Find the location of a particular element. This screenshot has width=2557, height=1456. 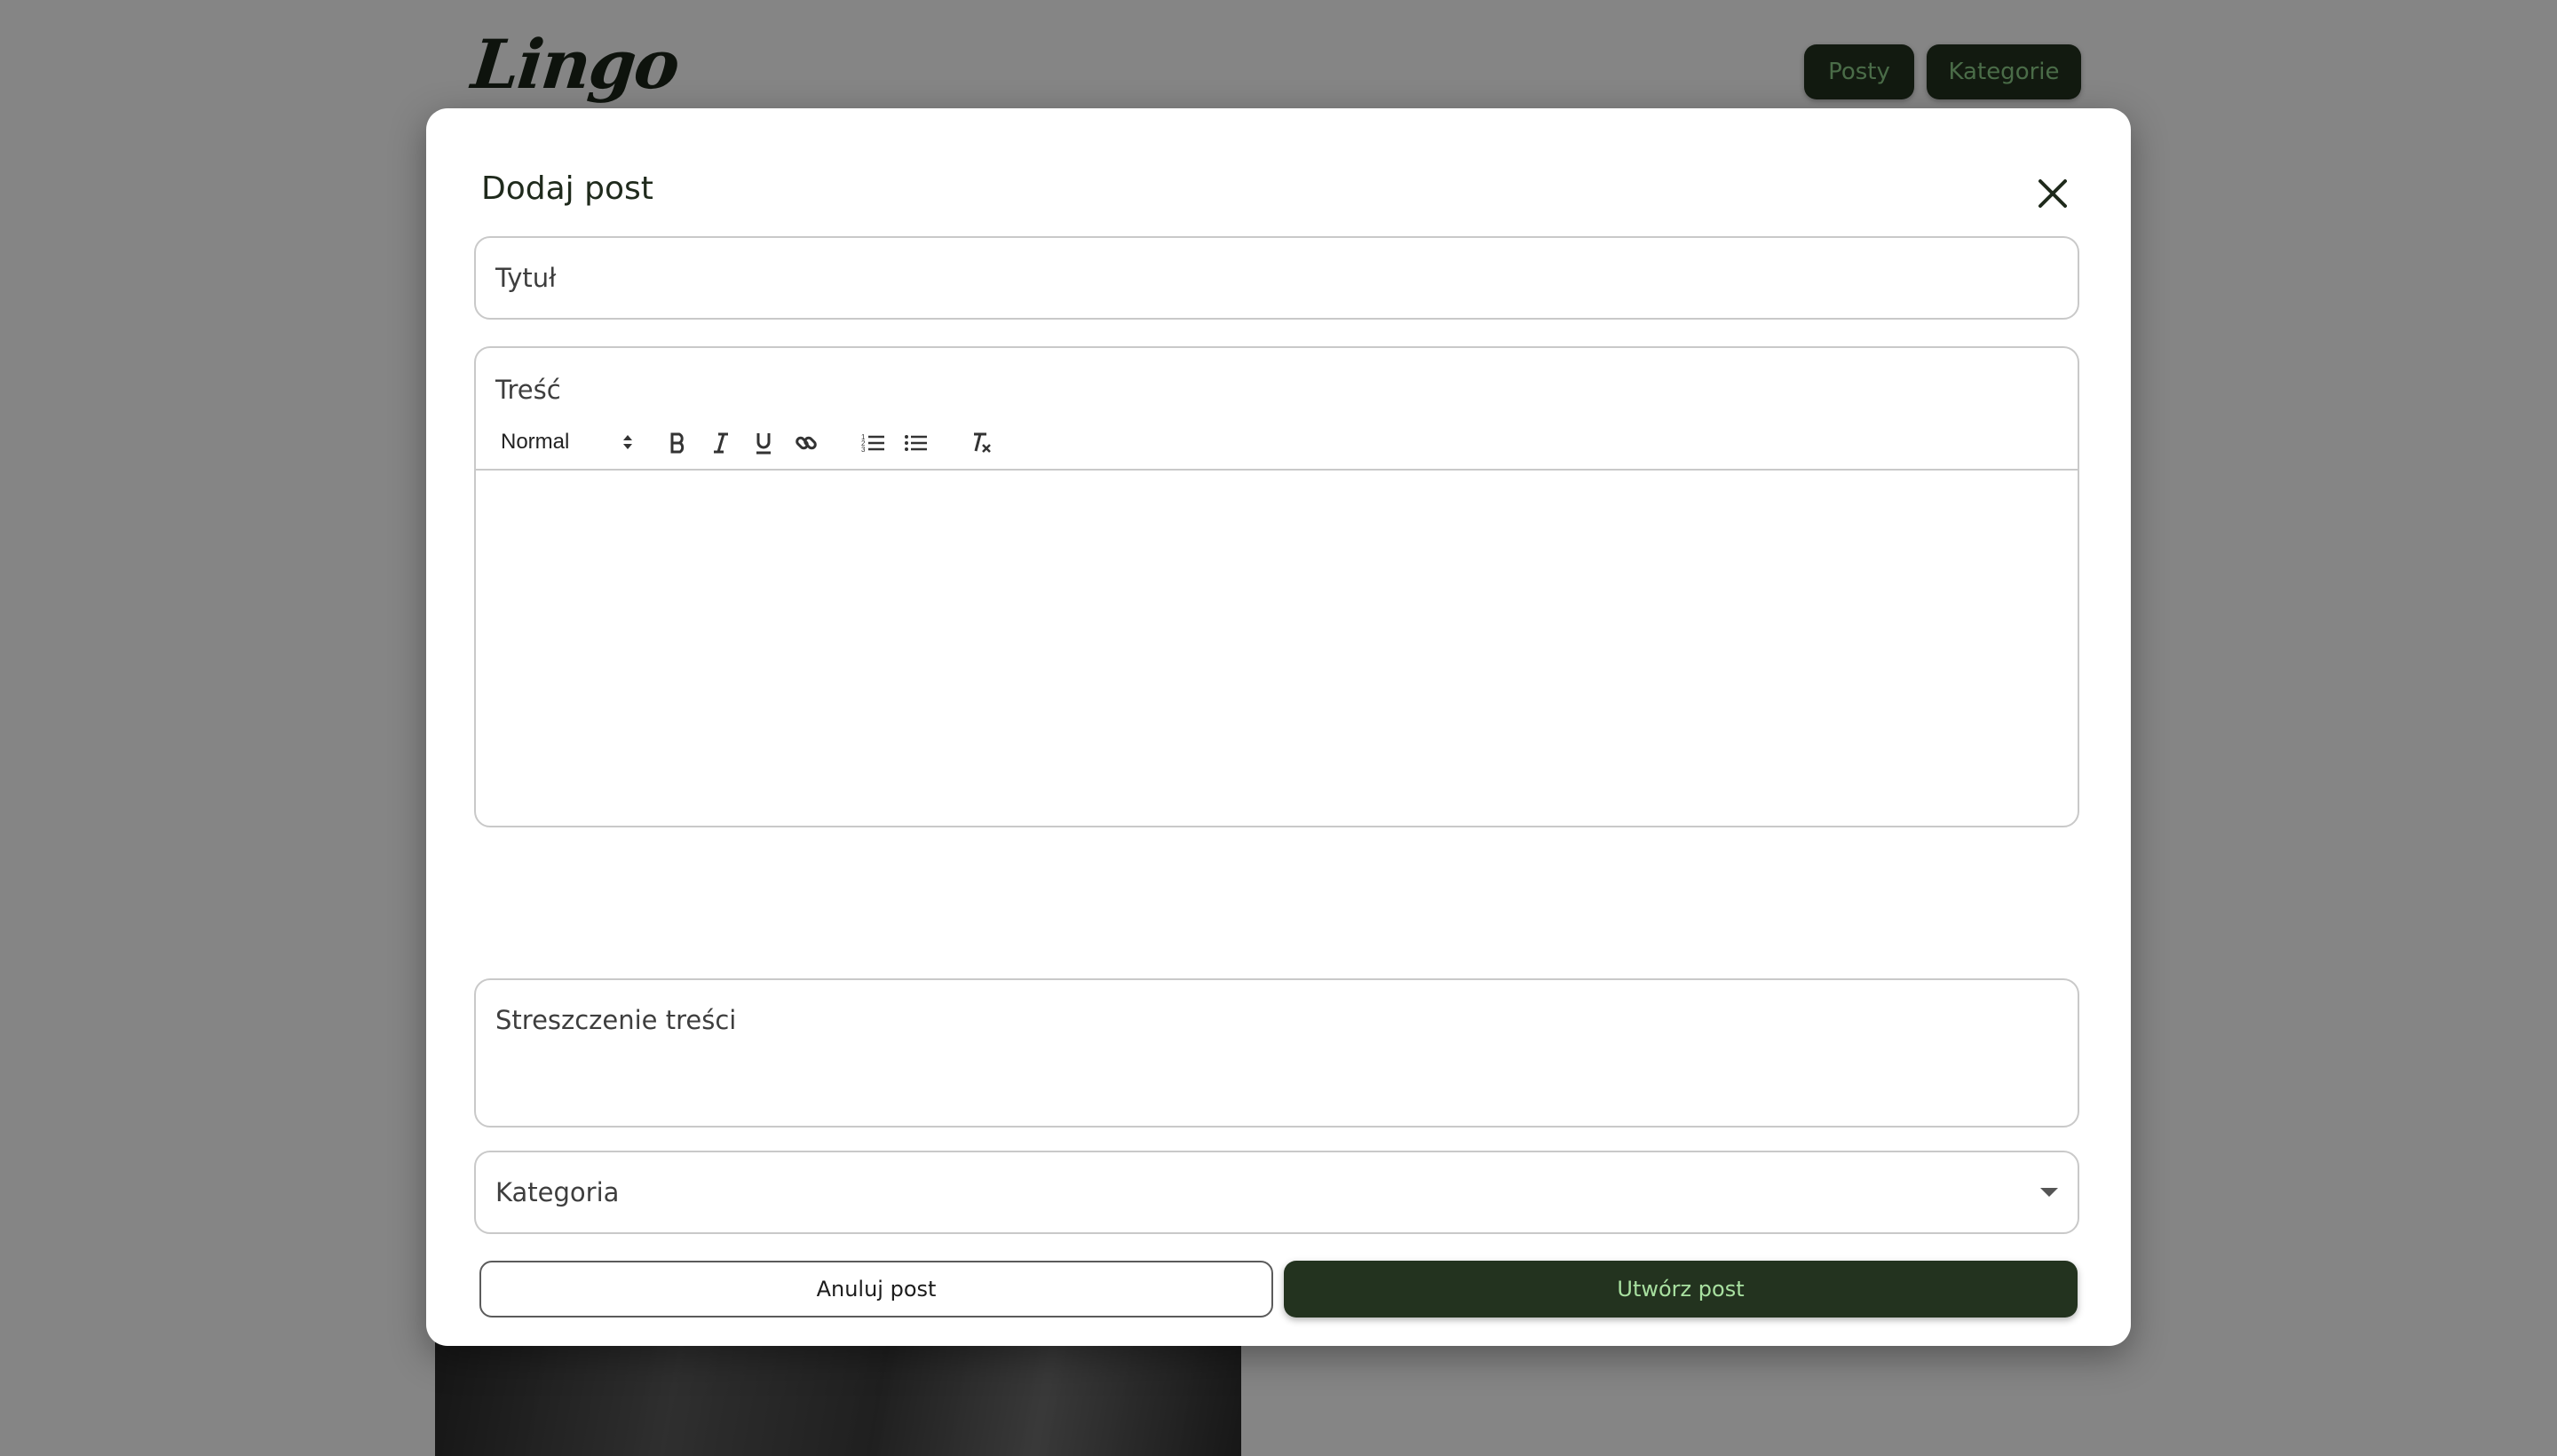

close-button is located at coordinates (2052, 193).